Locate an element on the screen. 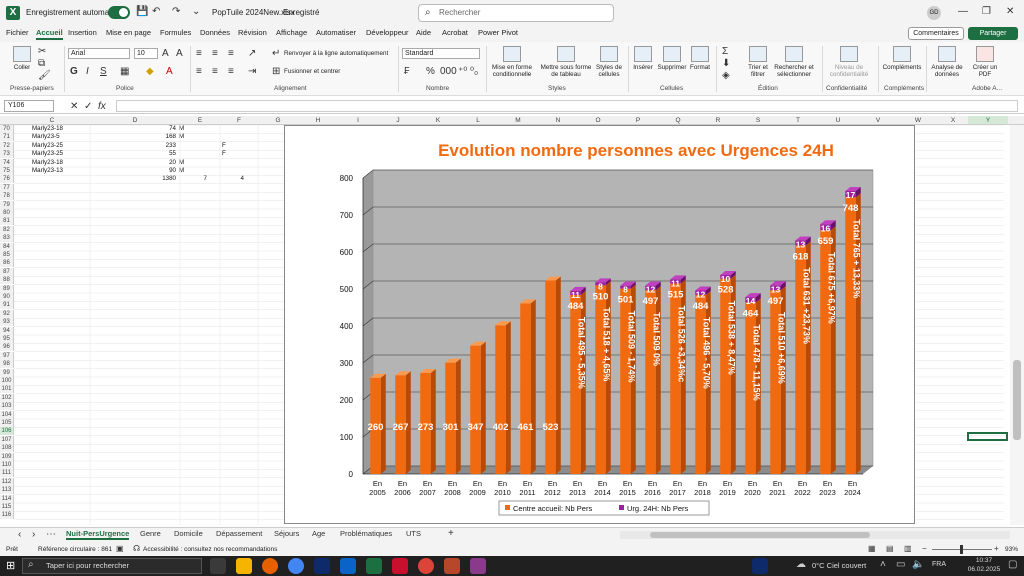  app-purple-icon is located at coordinates (478, 566).